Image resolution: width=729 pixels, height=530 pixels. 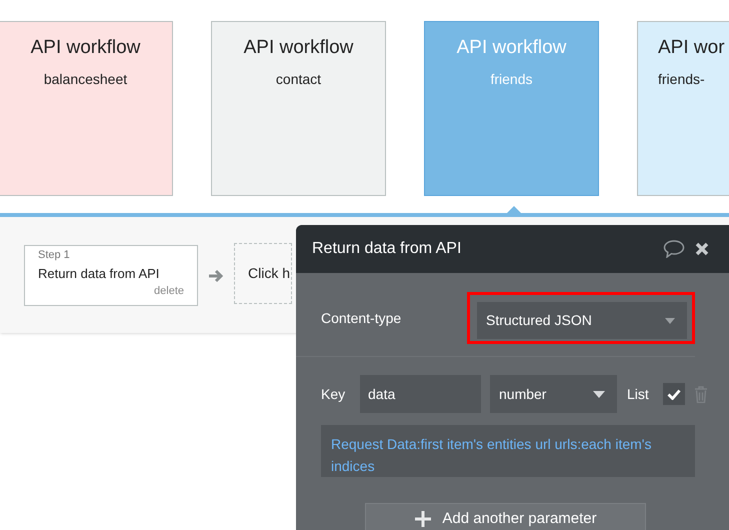 I want to click on workflow-card: API wor friends-, so click(x=683, y=108).